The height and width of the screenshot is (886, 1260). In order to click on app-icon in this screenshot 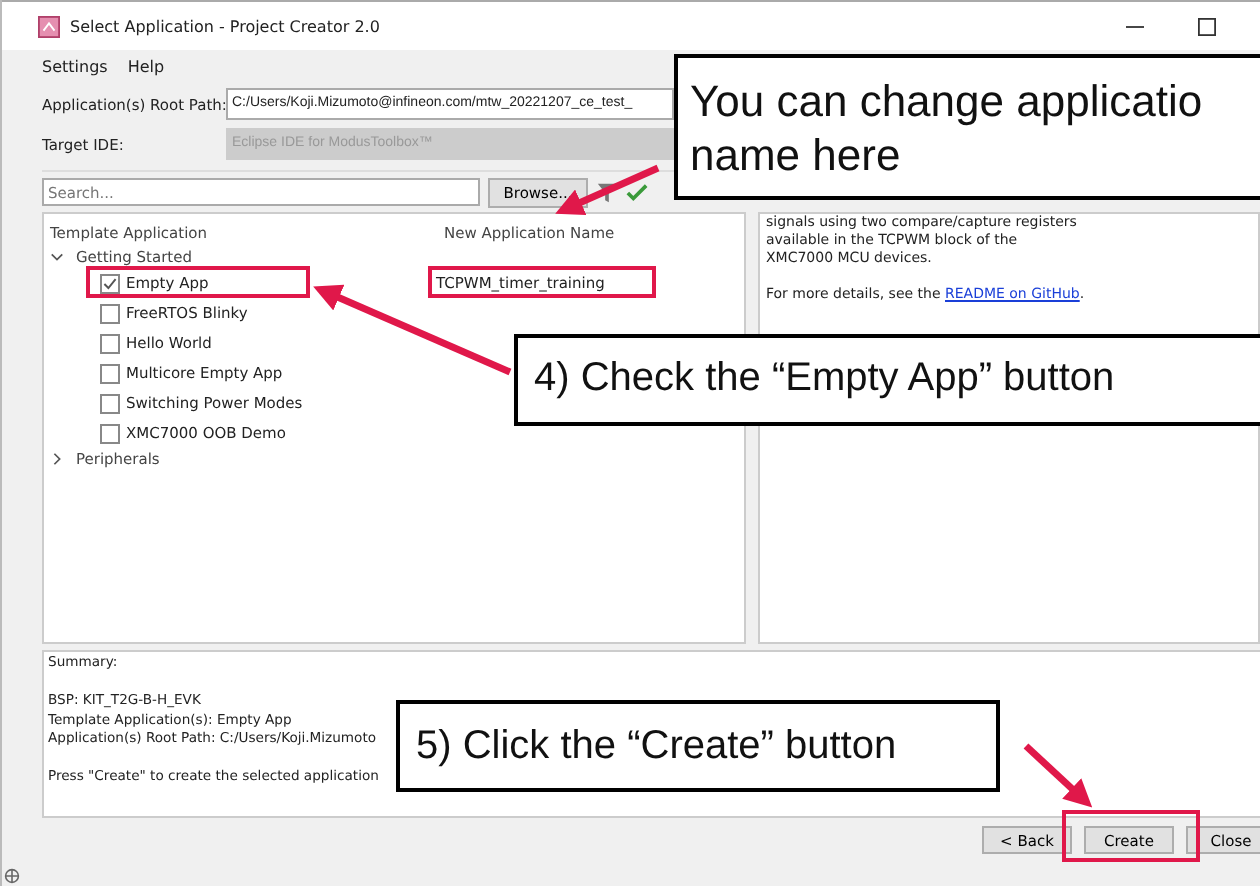, I will do `click(49, 26)`.